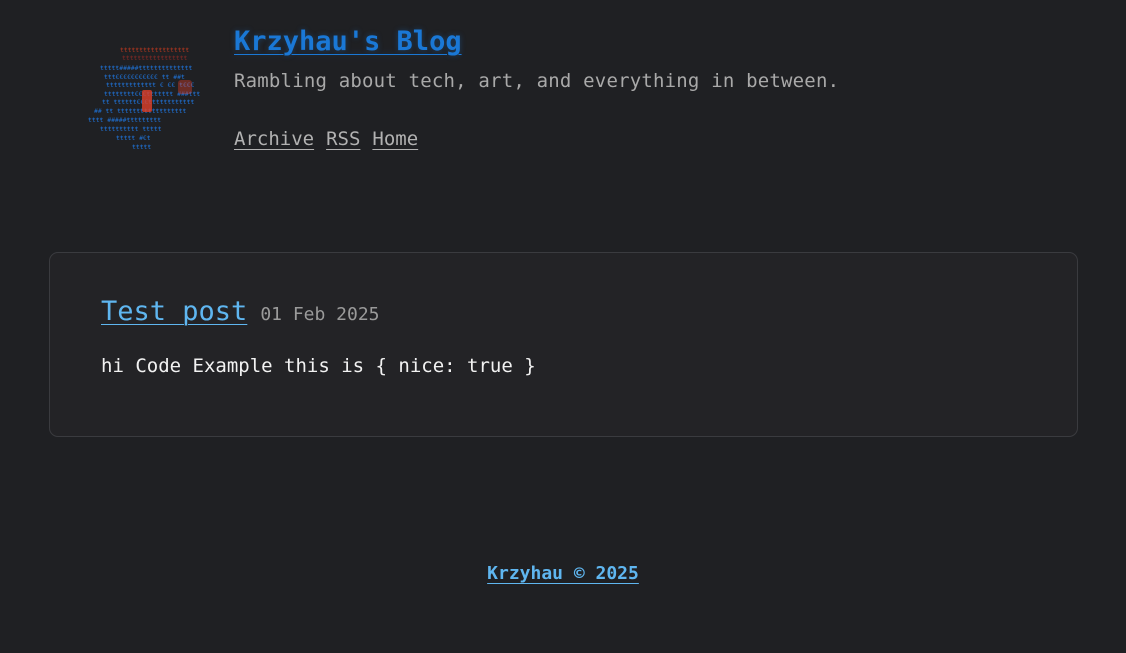  I want to click on post-title-link: Test post, so click(174, 312).